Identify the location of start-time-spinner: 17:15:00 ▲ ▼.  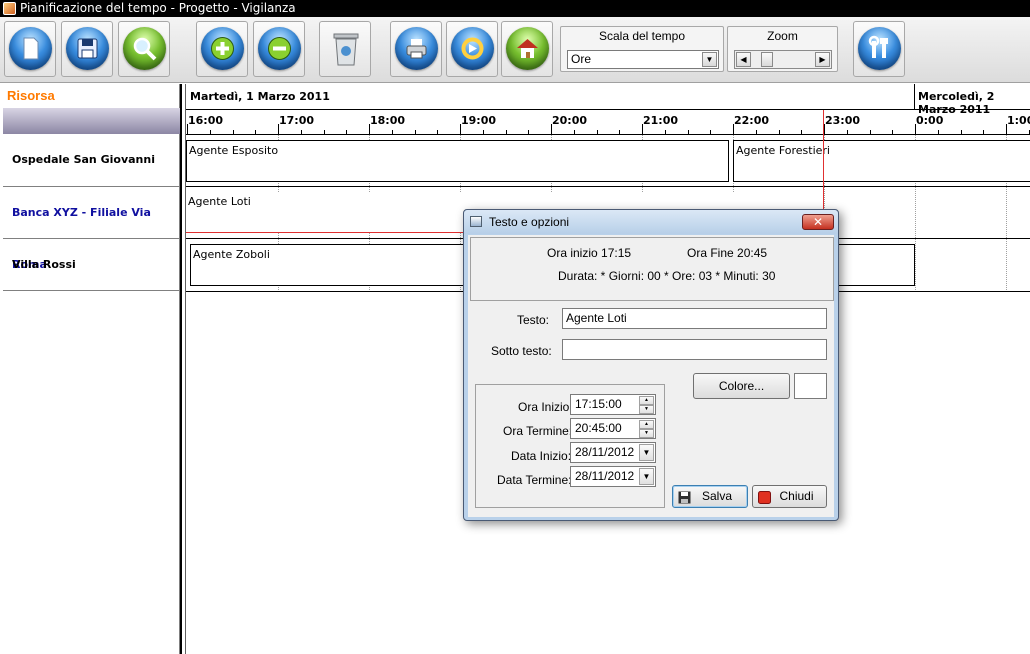
(613, 404).